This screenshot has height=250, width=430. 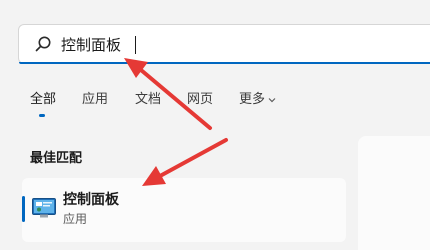 I want to click on search-icon, so click(x=43, y=44).